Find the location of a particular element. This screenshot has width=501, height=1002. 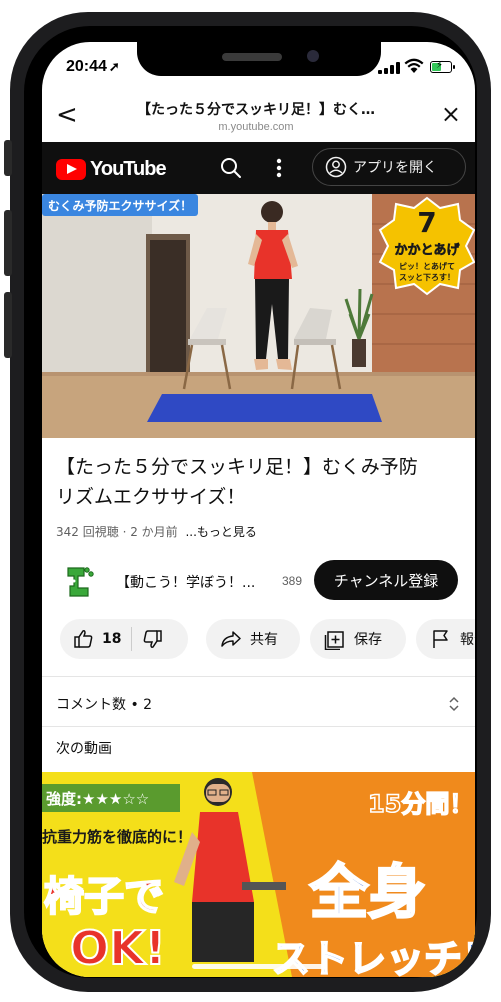

youtube-header: YouTube アプリを開く is located at coordinates (258, 168).